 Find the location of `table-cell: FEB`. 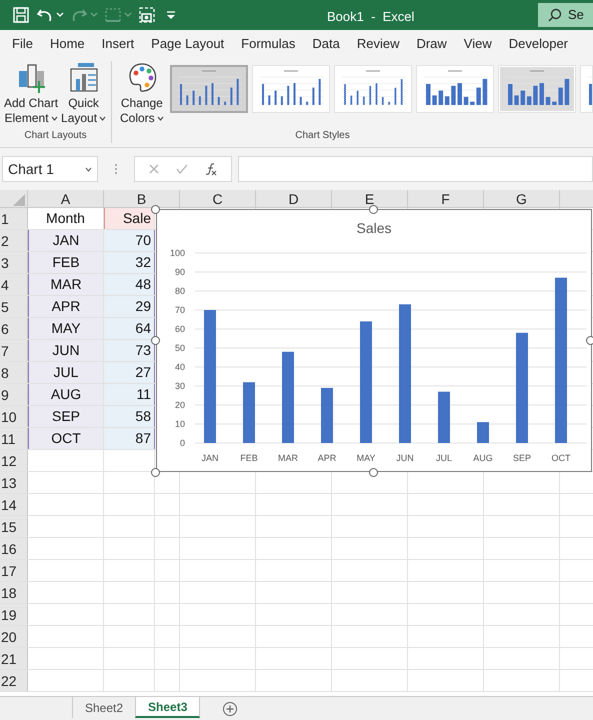

table-cell: FEB is located at coordinates (66, 262).